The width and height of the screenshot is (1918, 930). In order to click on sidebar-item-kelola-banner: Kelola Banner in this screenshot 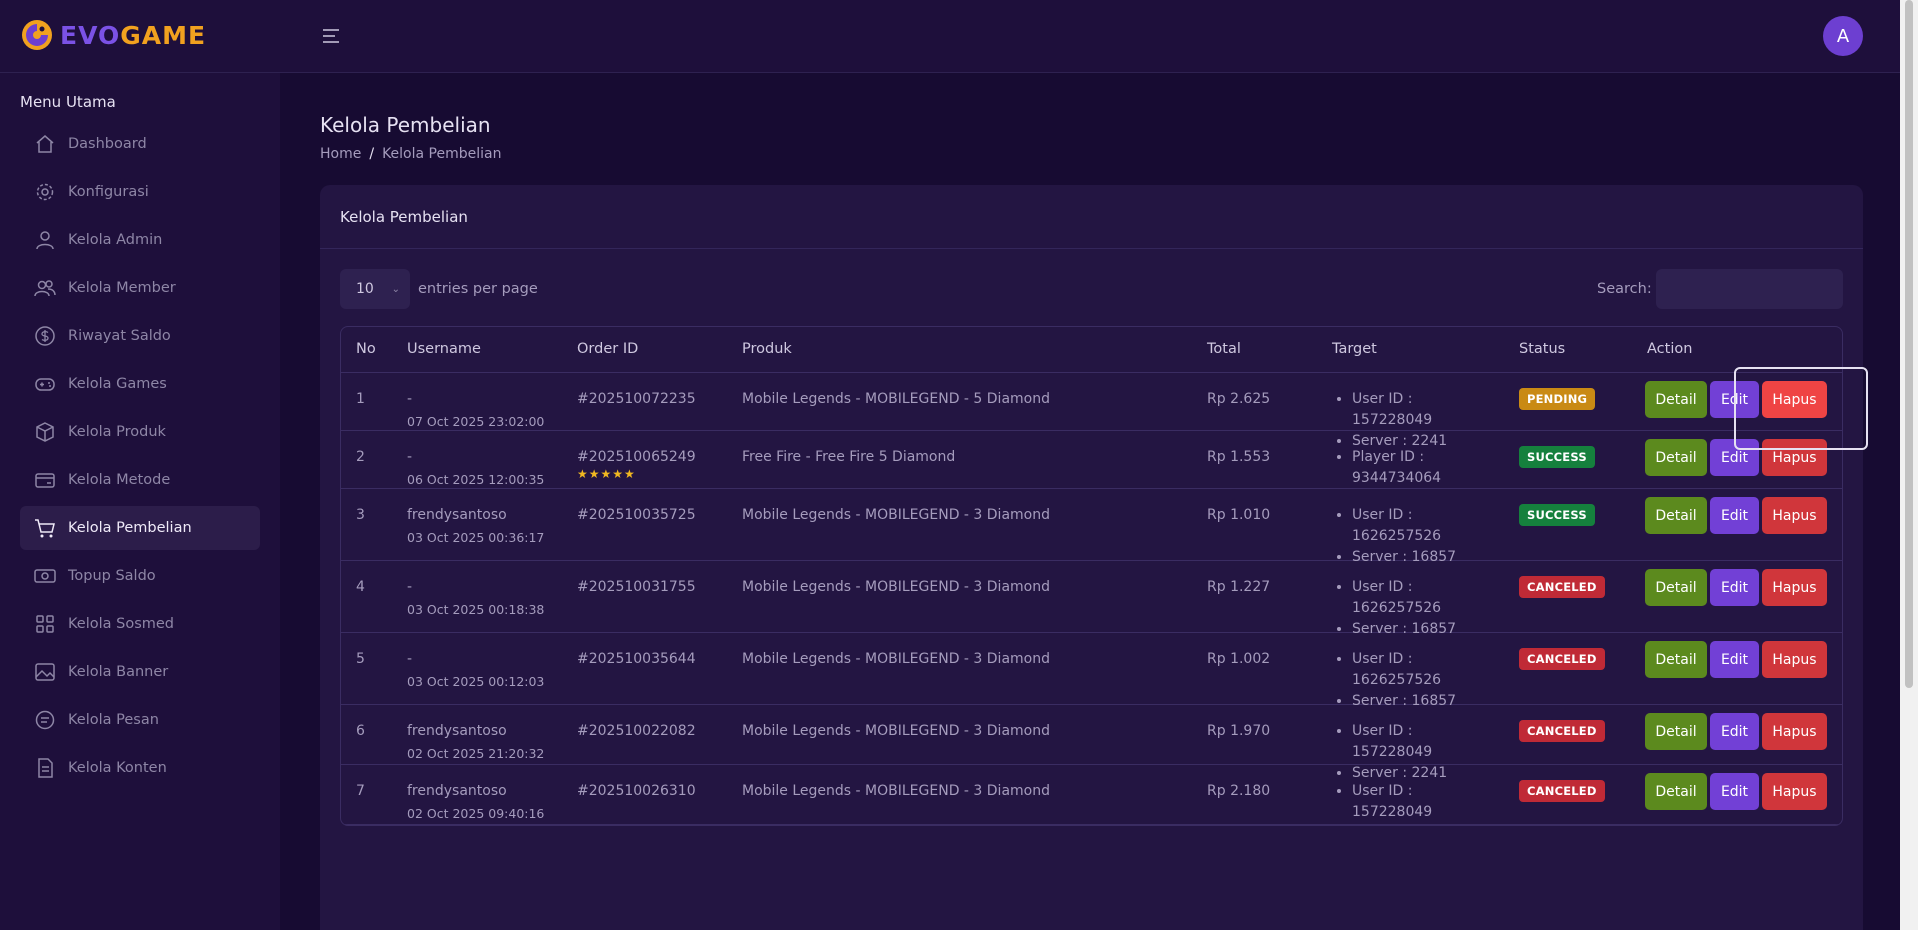, I will do `click(140, 672)`.